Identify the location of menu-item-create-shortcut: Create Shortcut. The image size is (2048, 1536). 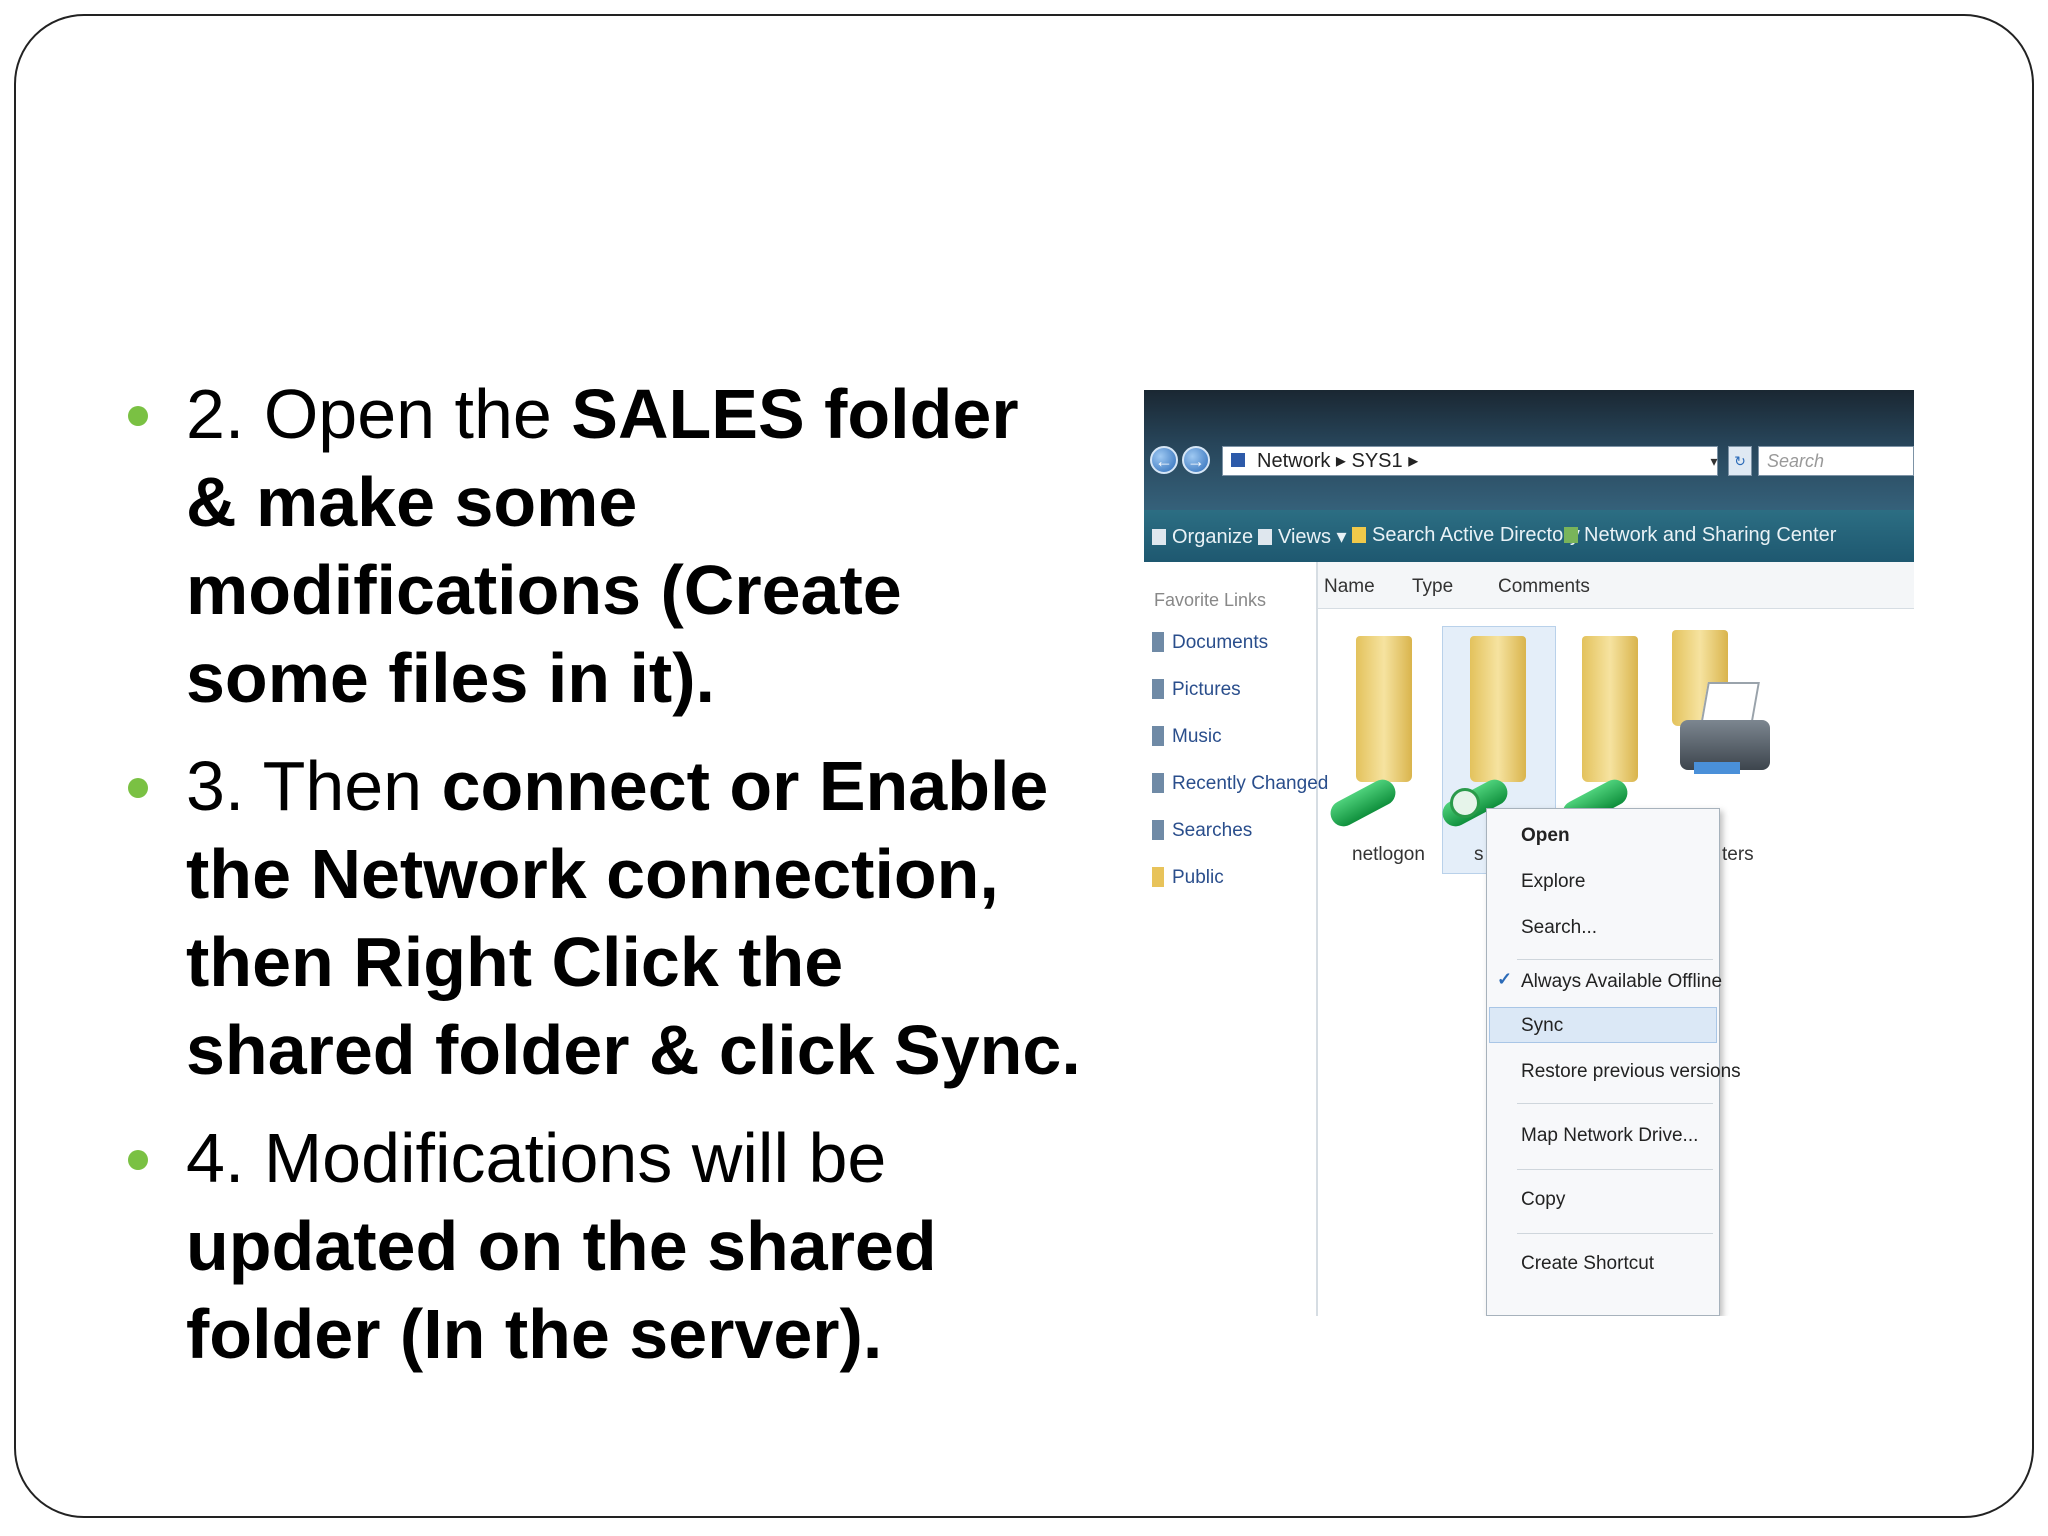
(1587, 1264).